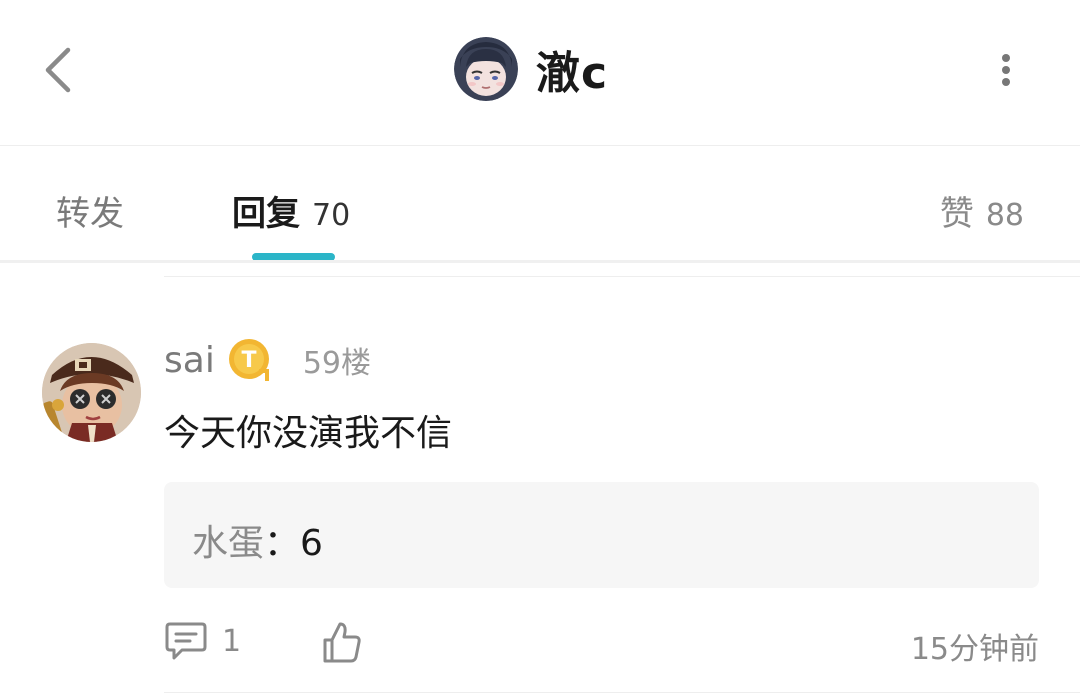  I want to click on title-area: 澈c, so click(531, 69).